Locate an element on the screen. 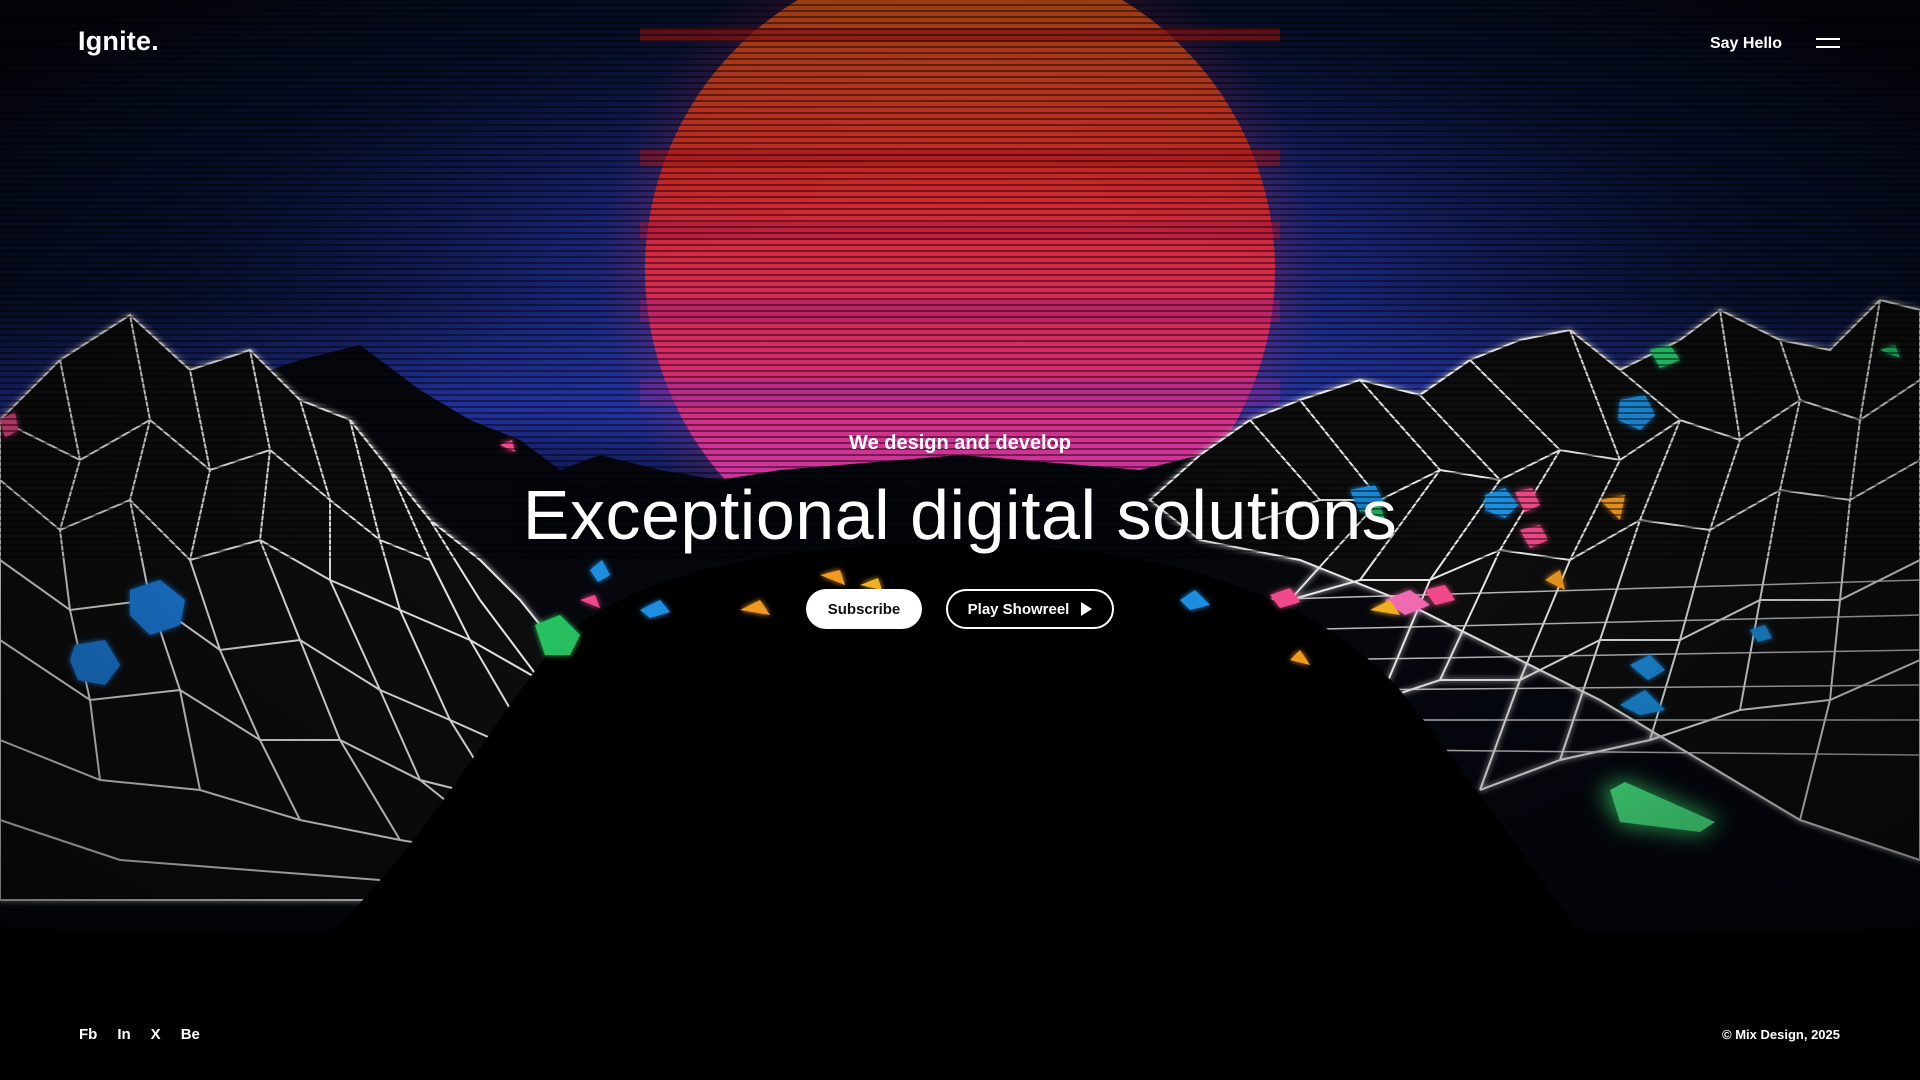 This screenshot has width=1920, height=1080. social-link-linkedin: In is located at coordinates (123, 1034).